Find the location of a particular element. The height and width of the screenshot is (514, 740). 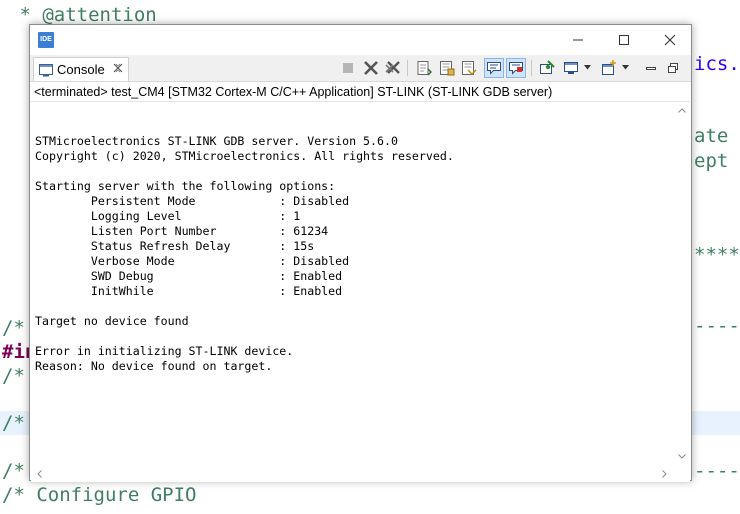

terminate-button is located at coordinates (348, 68).